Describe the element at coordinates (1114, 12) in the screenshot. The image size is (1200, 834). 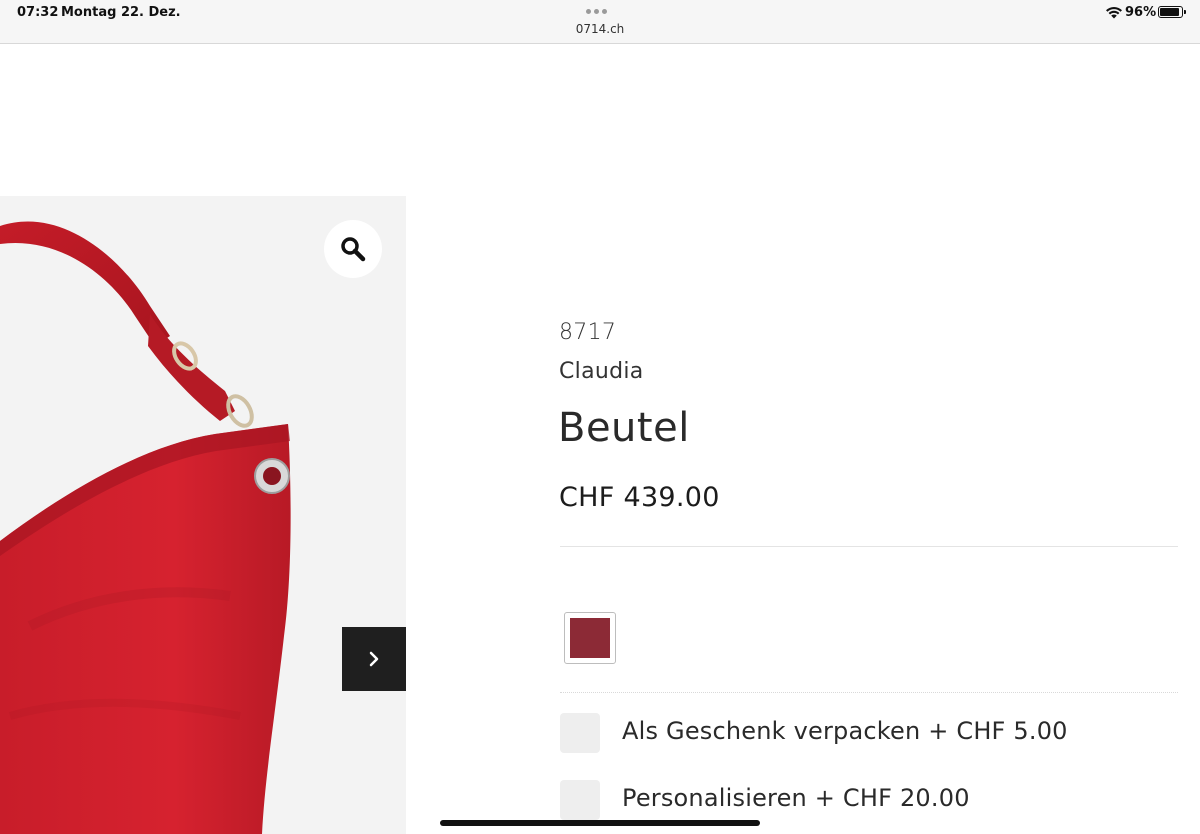
I see `wifi-icon` at that location.